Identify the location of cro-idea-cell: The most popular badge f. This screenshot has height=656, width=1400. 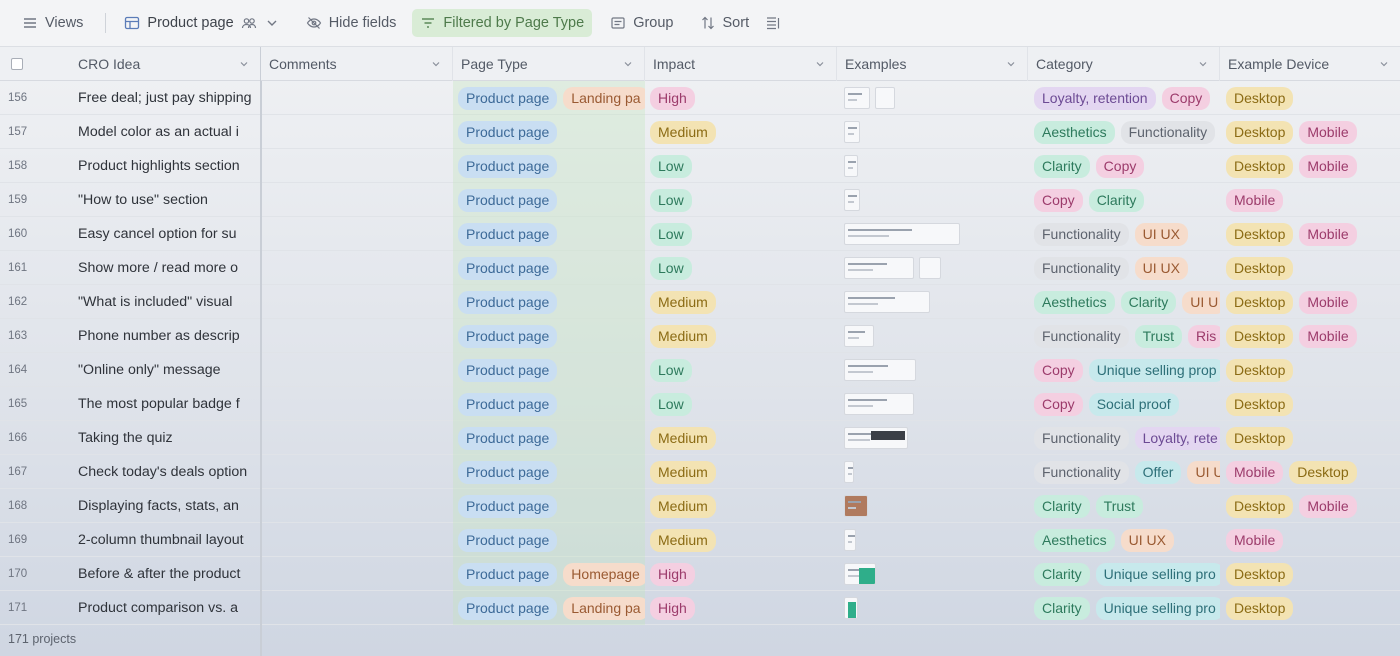
(165, 404).